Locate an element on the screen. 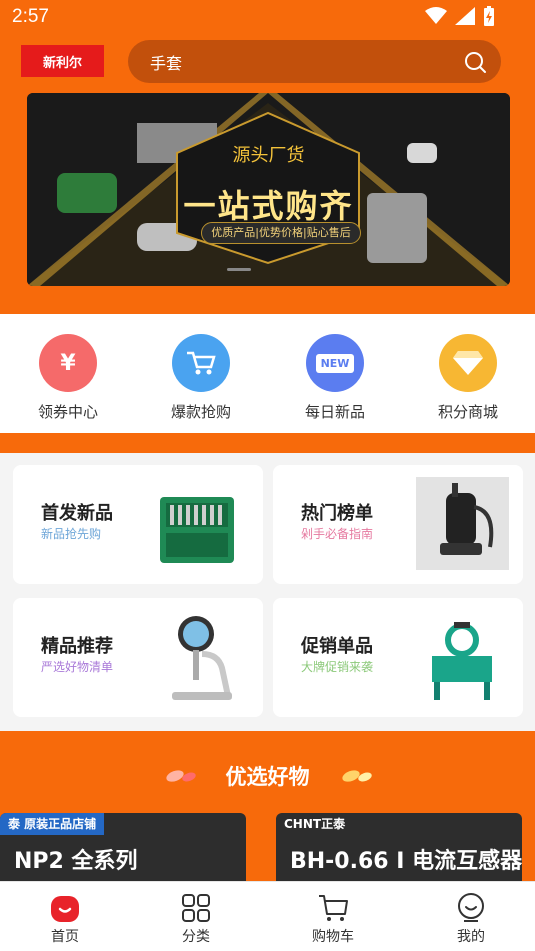 The height and width of the screenshot is (951, 535). card-new-releases: 首发新品 新品抢先购 is located at coordinates (138, 524).